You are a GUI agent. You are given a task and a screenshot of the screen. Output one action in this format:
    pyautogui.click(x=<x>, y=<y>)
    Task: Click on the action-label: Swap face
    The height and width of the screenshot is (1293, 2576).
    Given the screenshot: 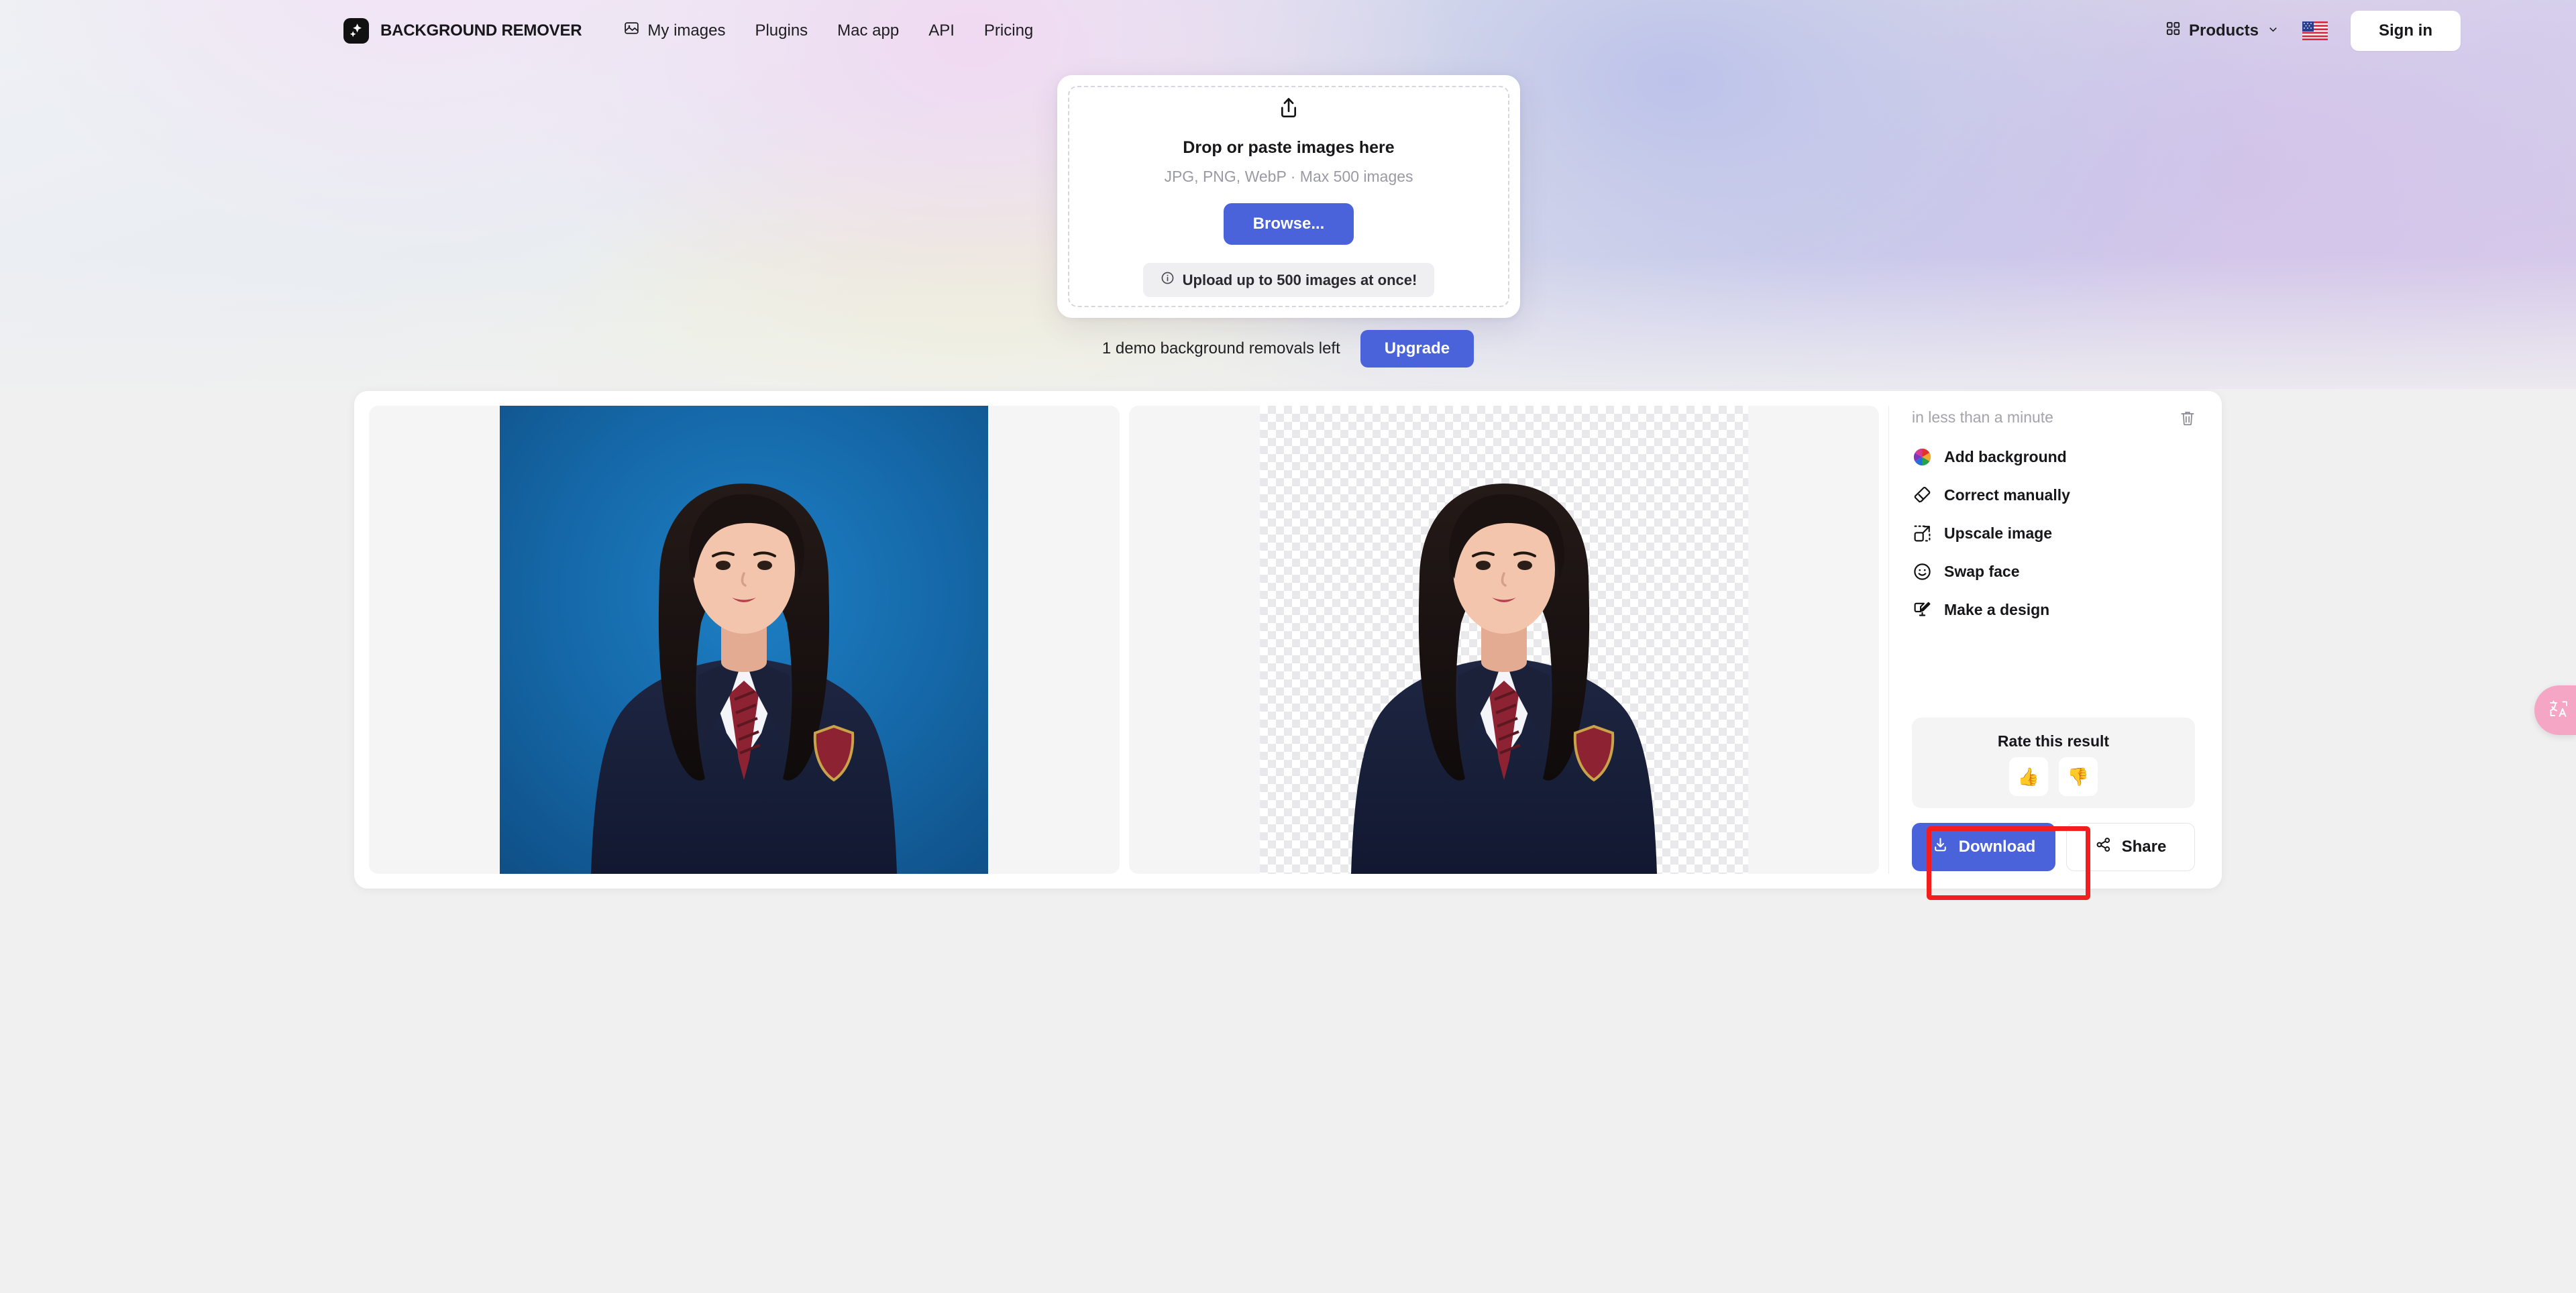 What is the action you would take?
    pyautogui.click(x=1982, y=571)
    